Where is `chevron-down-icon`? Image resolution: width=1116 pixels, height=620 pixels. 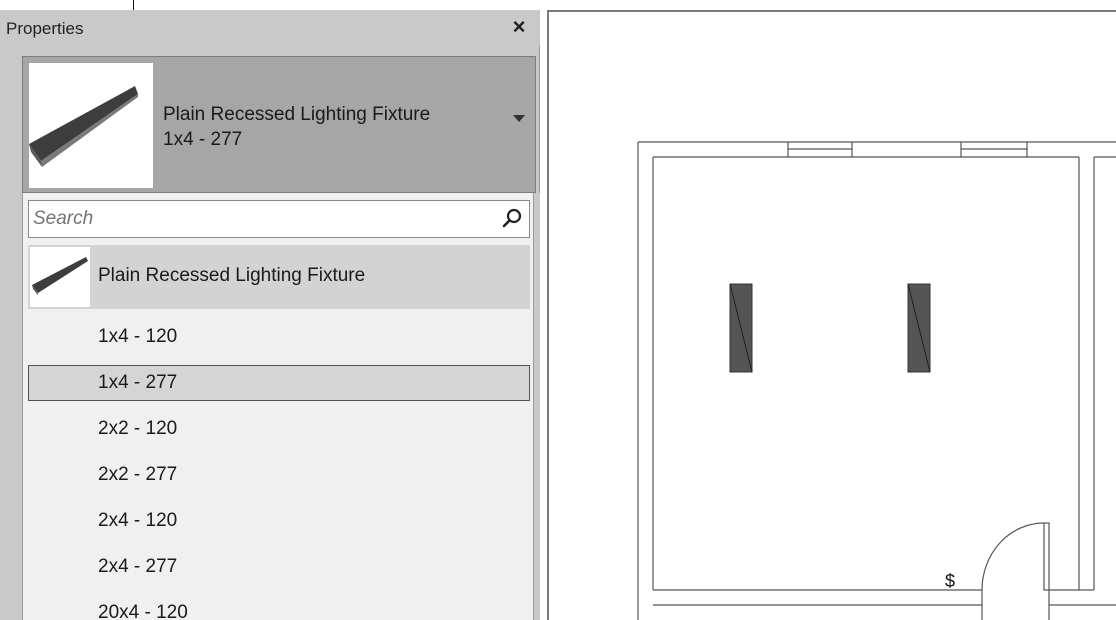
chevron-down-icon is located at coordinates (519, 118).